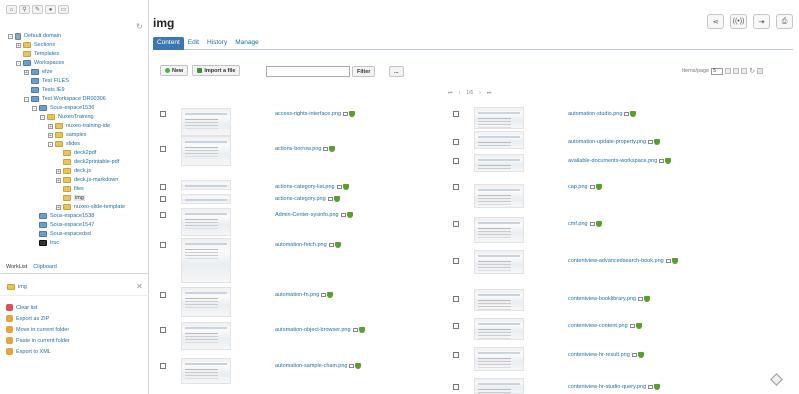  What do you see at coordinates (776, 379) in the screenshot?
I see `scroll-top-icon` at bounding box center [776, 379].